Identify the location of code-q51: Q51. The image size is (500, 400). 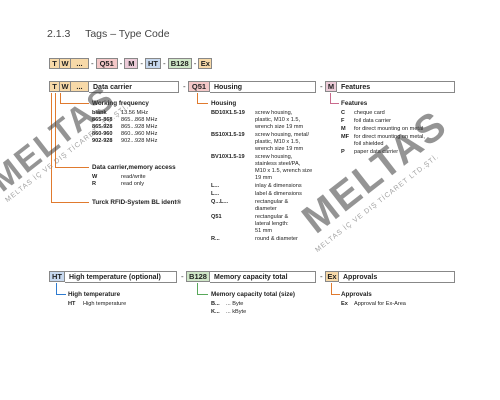
(106, 63).